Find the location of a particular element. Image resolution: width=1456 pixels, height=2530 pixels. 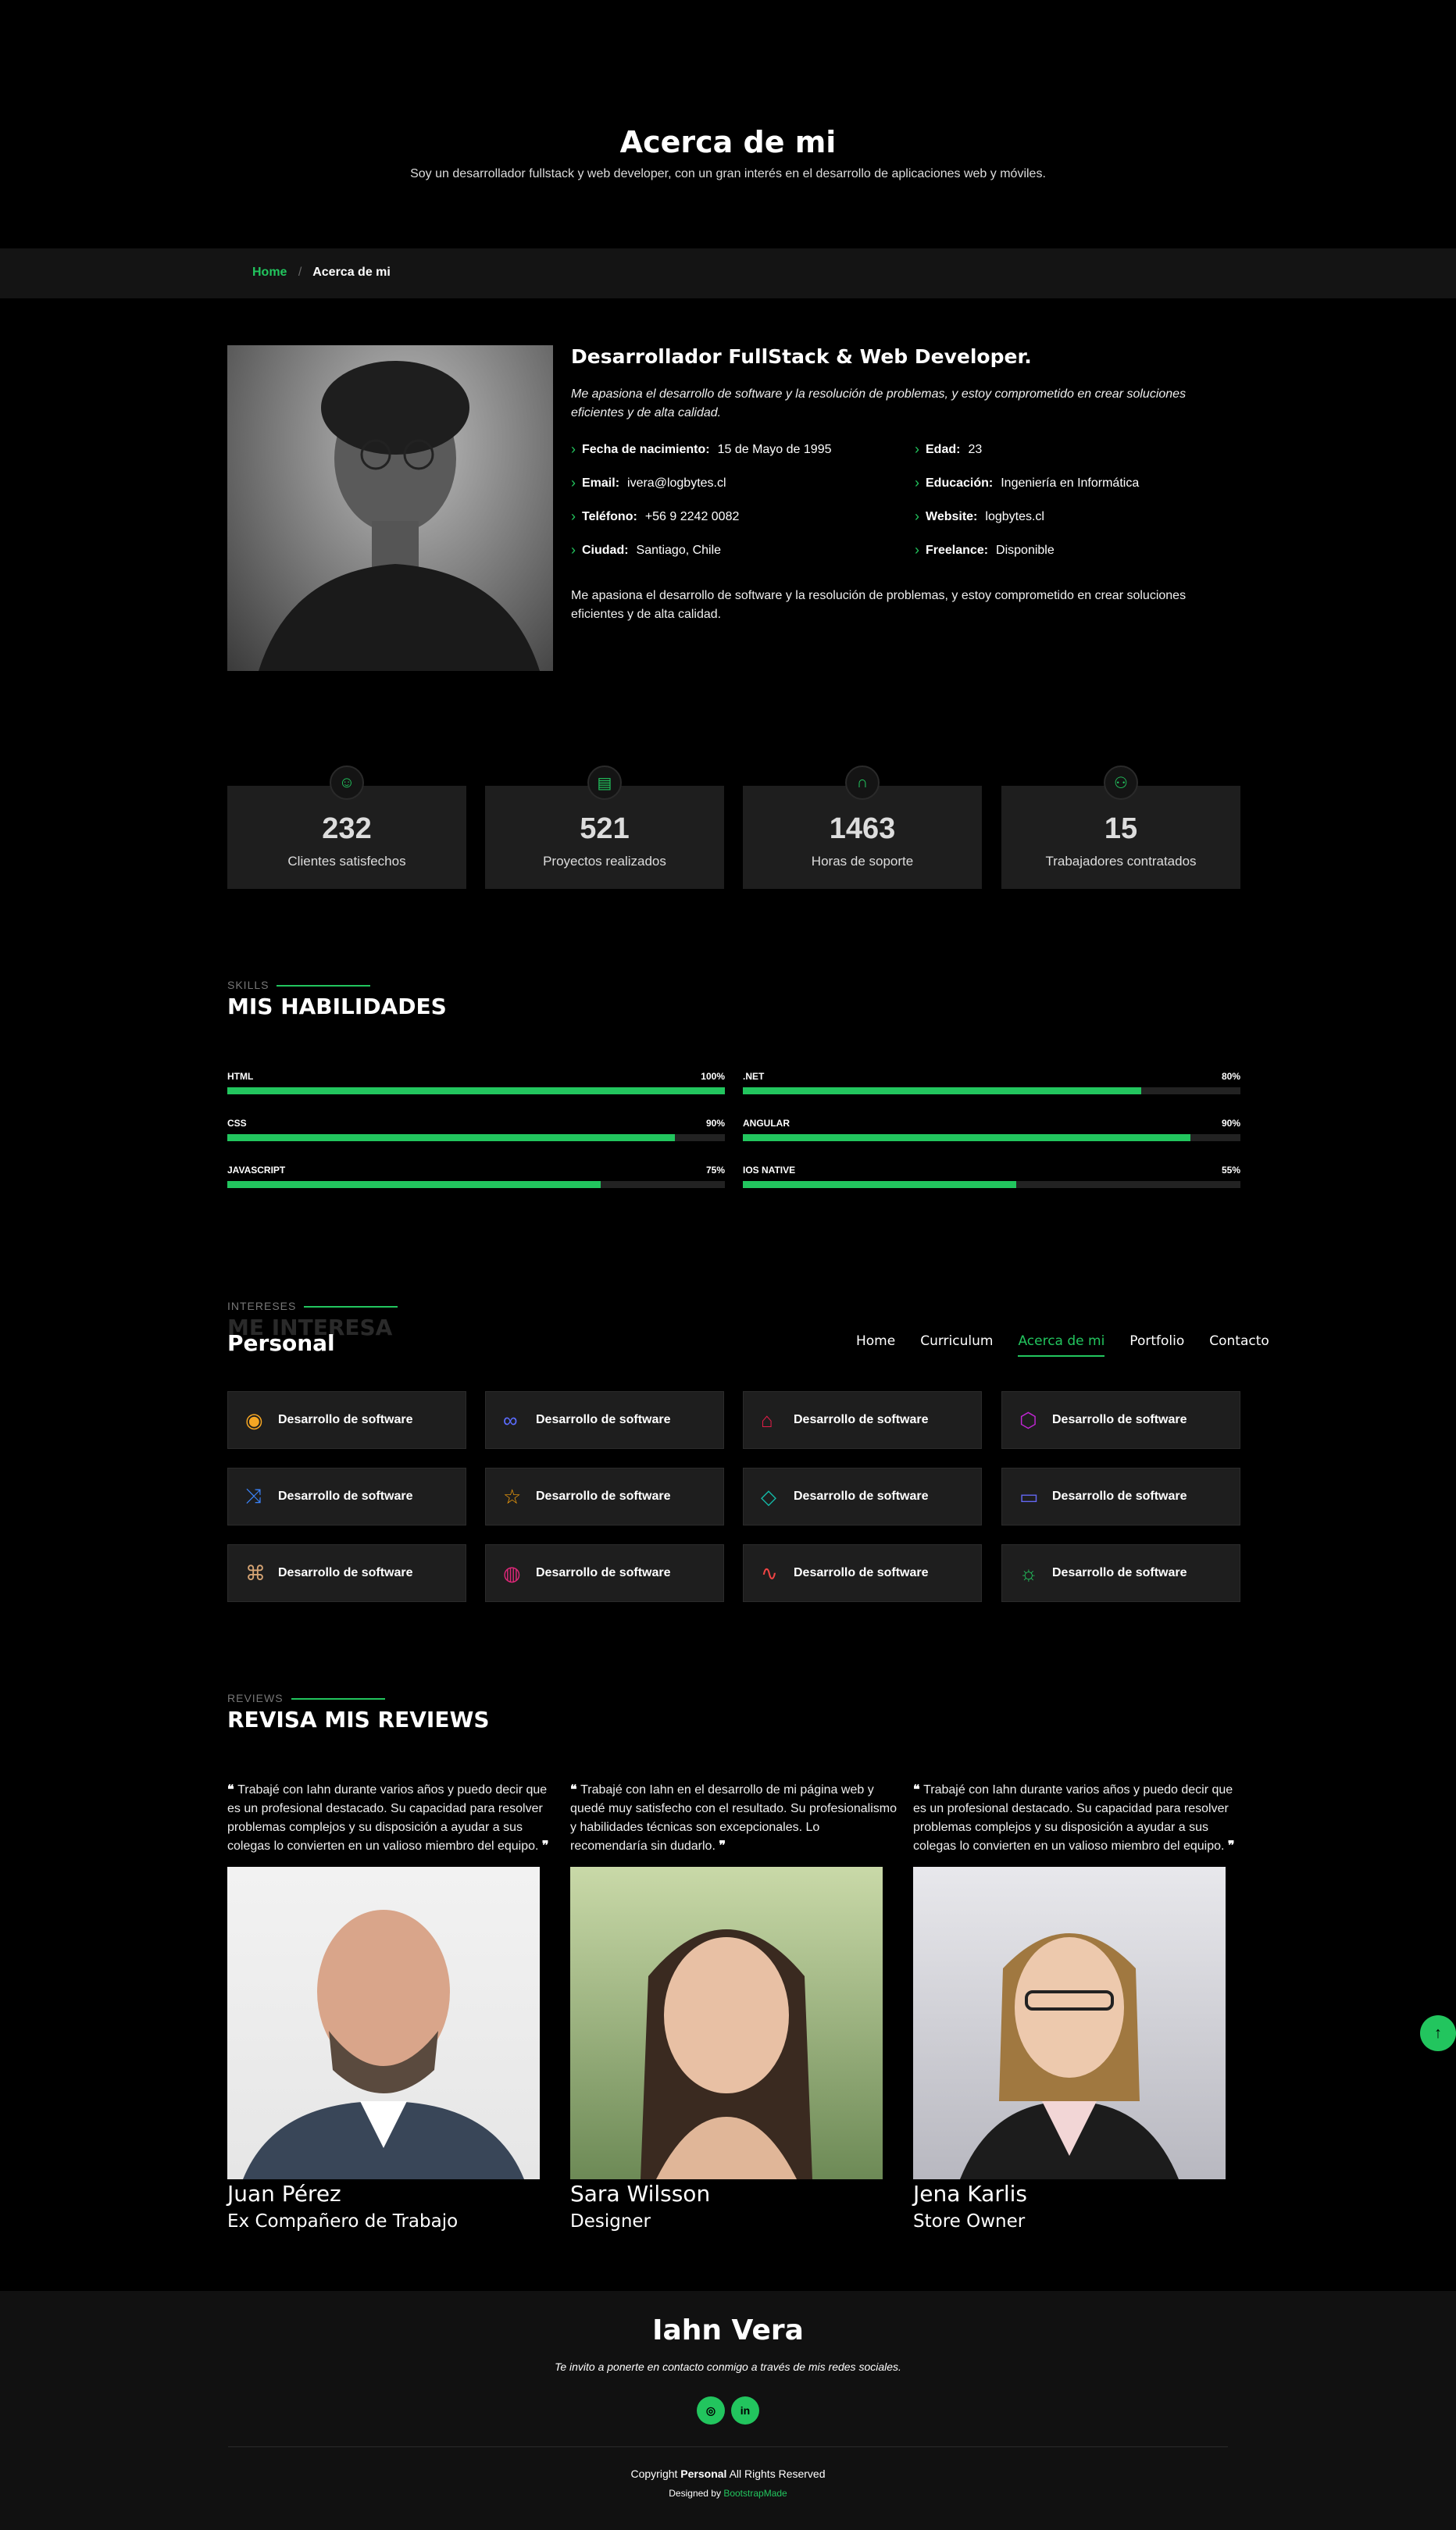

interest-card: ⌘ Desarrollo de software is located at coordinates (346, 1573).